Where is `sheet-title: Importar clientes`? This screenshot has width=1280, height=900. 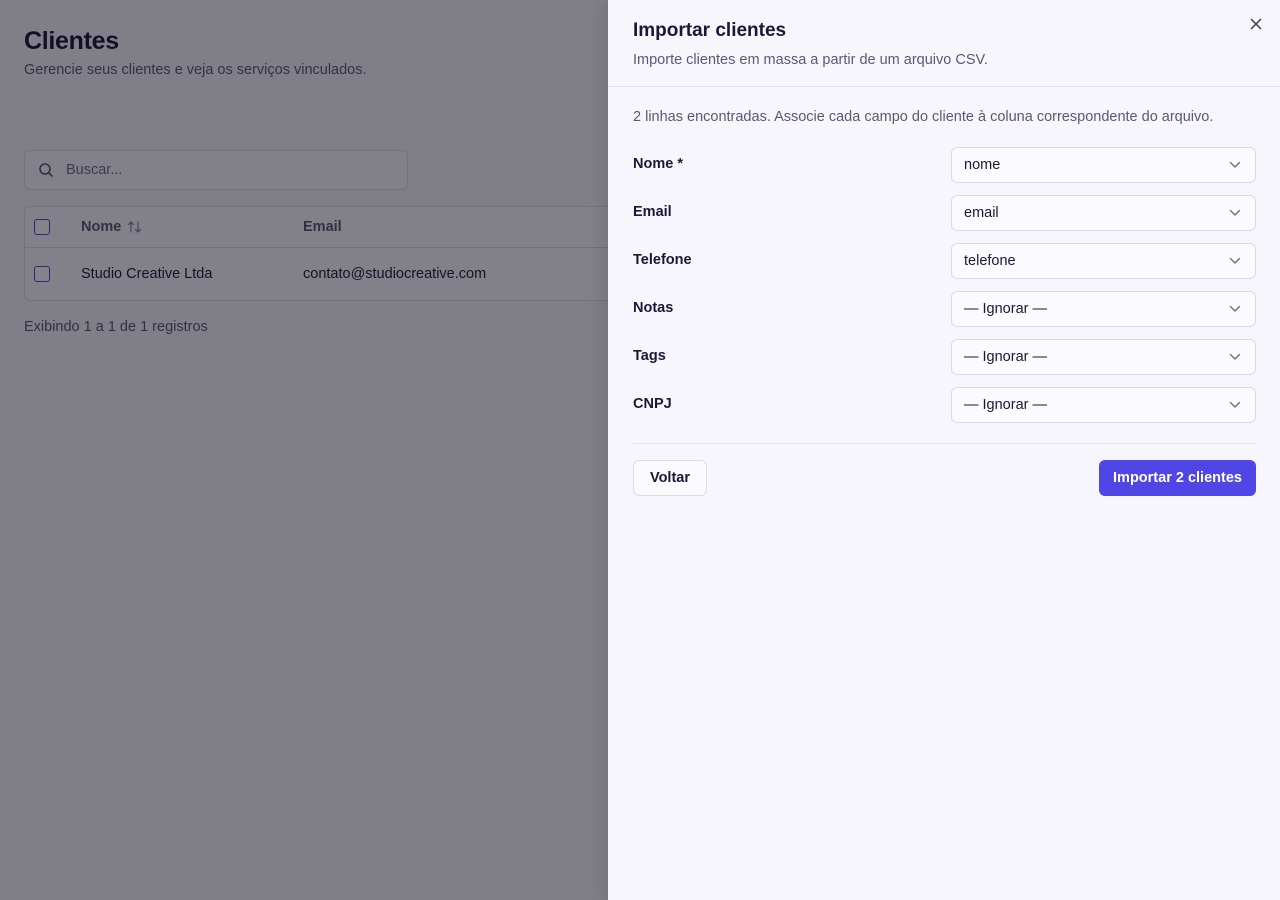 sheet-title: Importar clientes is located at coordinates (710, 30).